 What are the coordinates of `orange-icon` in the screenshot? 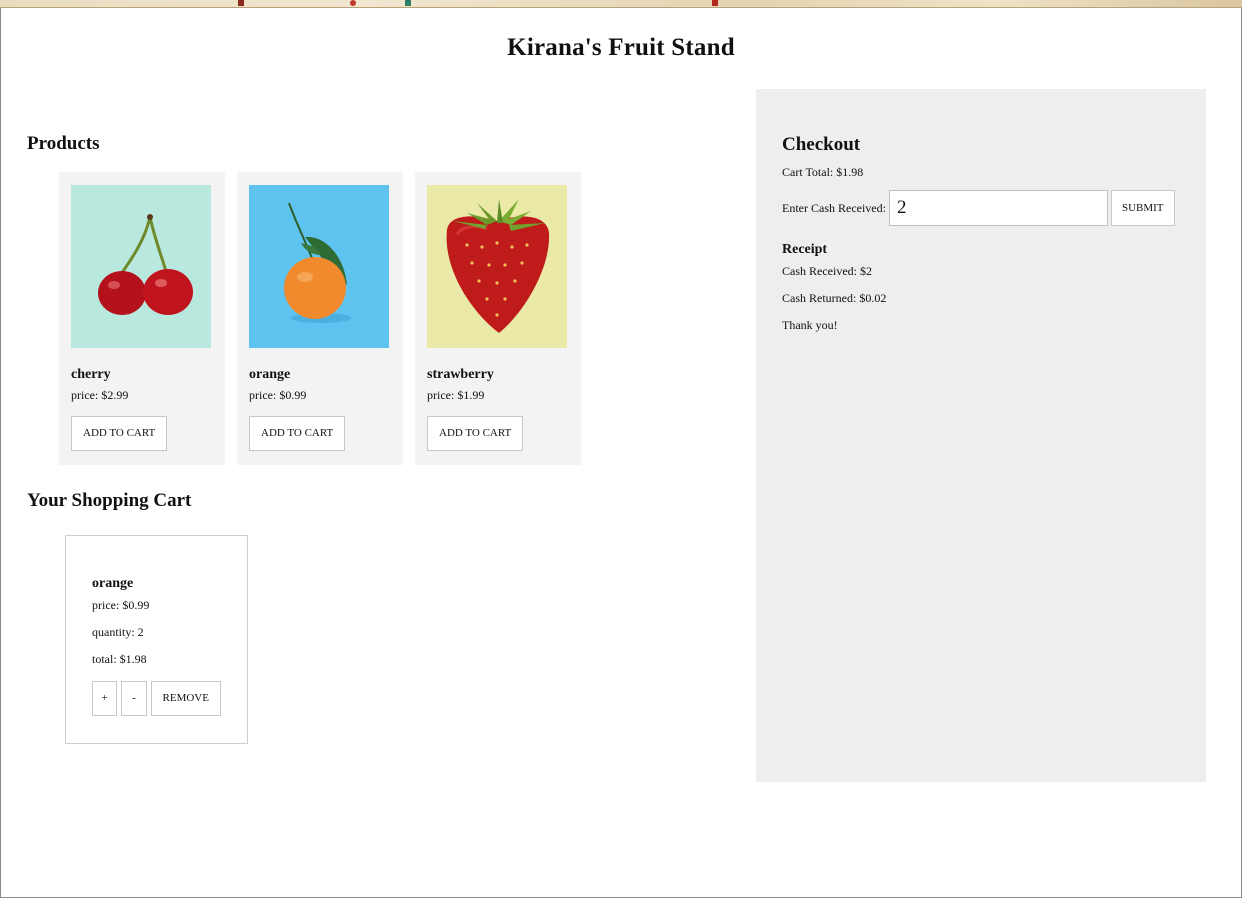 It's located at (317, 262).